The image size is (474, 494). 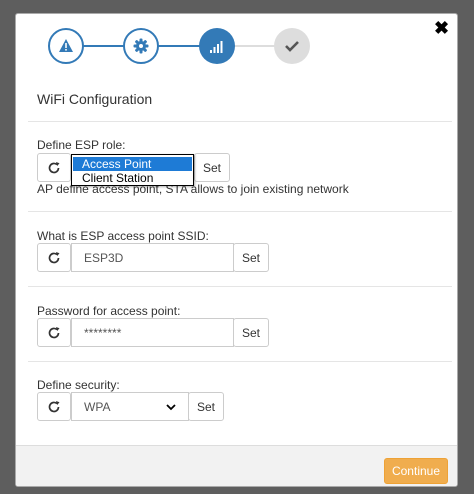 I want to click on ssid-refresh-button, so click(x=54, y=257).